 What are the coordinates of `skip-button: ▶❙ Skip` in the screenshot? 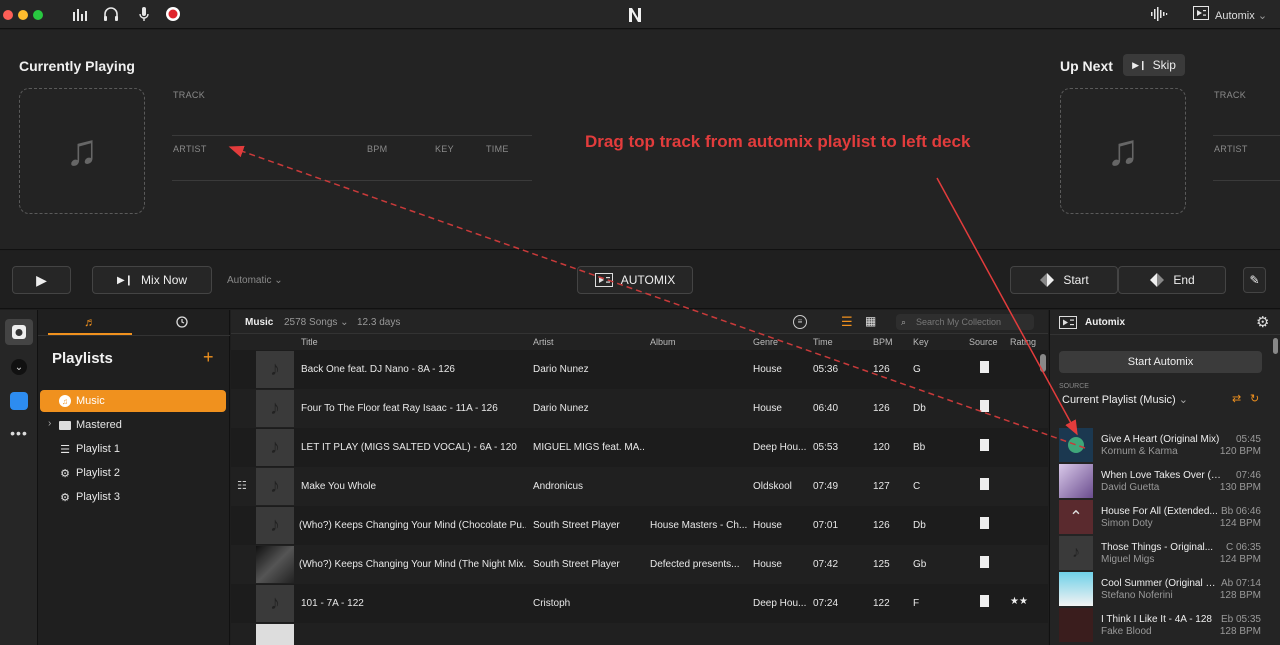 It's located at (1154, 65).